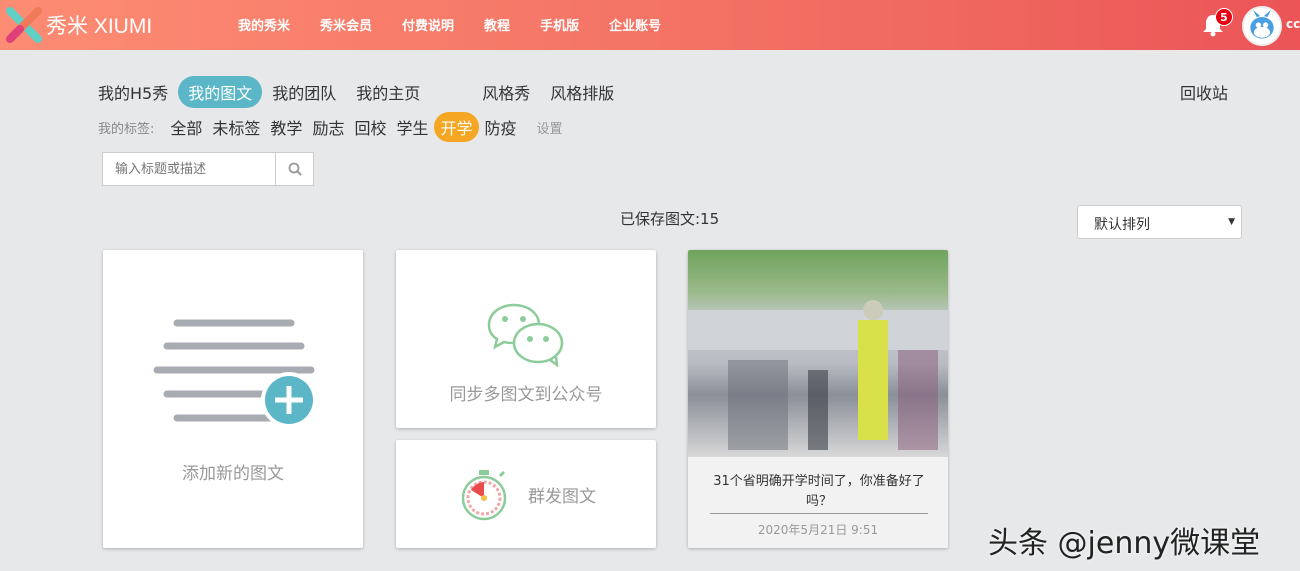 This screenshot has width=1300, height=571. I want to click on search-input, so click(189, 169).